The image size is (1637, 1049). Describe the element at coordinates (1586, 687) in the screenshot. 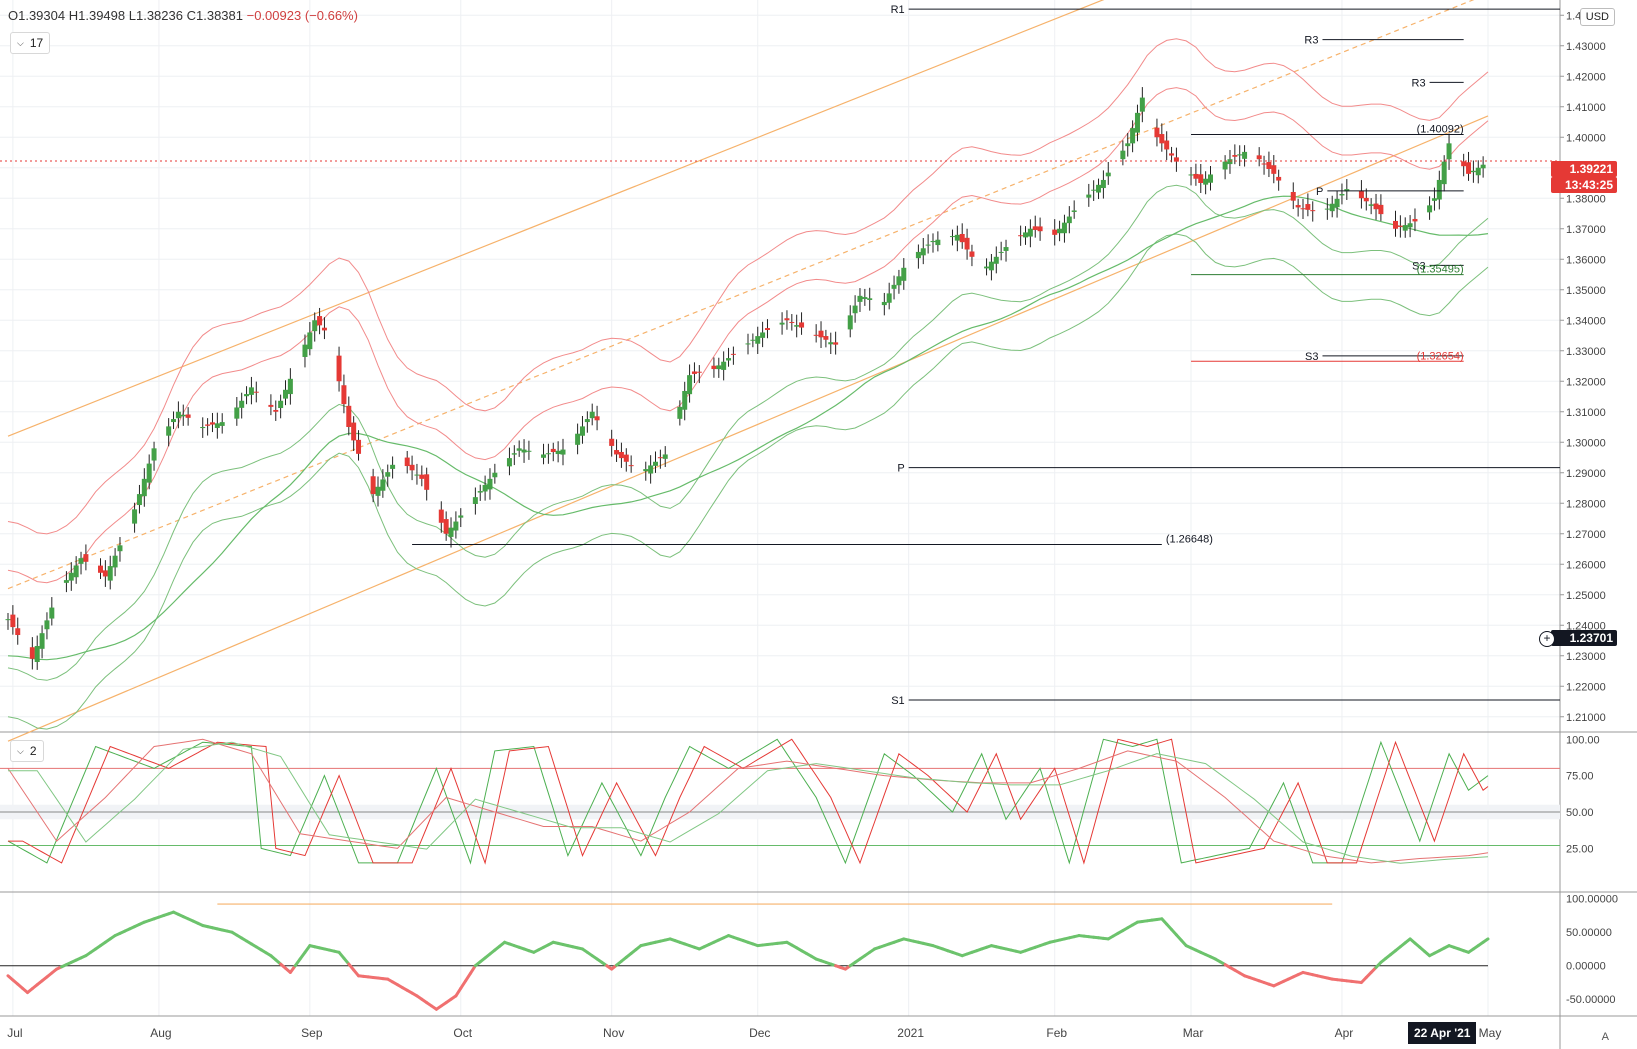

I see `price-tick-label: 1.22000` at that location.